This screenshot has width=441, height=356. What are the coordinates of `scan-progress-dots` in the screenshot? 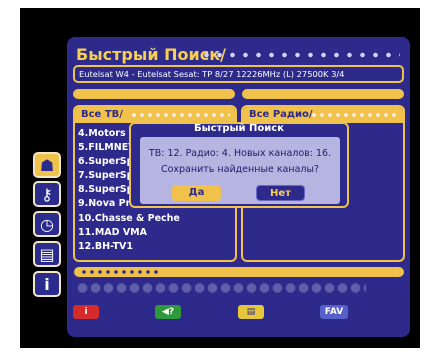 It's located at (120, 272).